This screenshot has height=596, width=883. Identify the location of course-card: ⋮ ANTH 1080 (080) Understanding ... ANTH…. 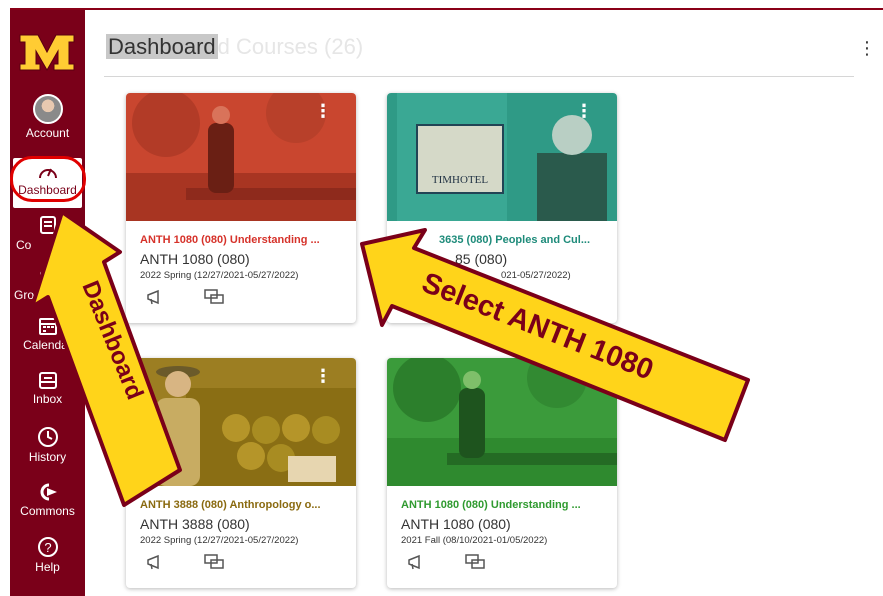
(241, 208).